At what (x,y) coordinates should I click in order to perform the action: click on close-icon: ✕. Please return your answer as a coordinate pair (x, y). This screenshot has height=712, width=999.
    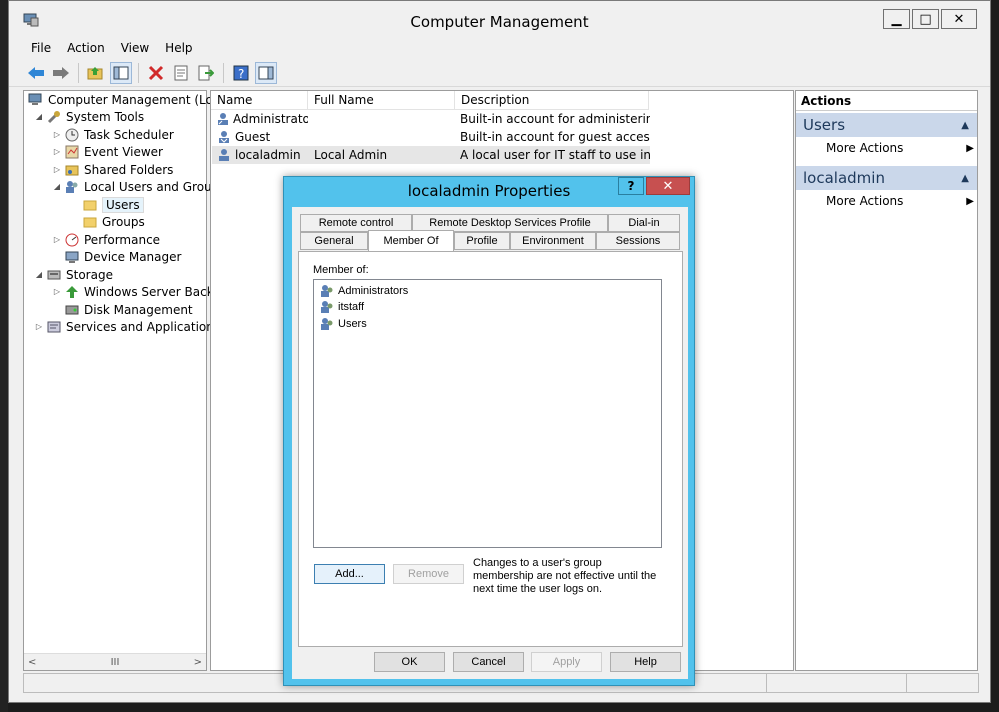
    Looking at the image, I should click on (959, 19).